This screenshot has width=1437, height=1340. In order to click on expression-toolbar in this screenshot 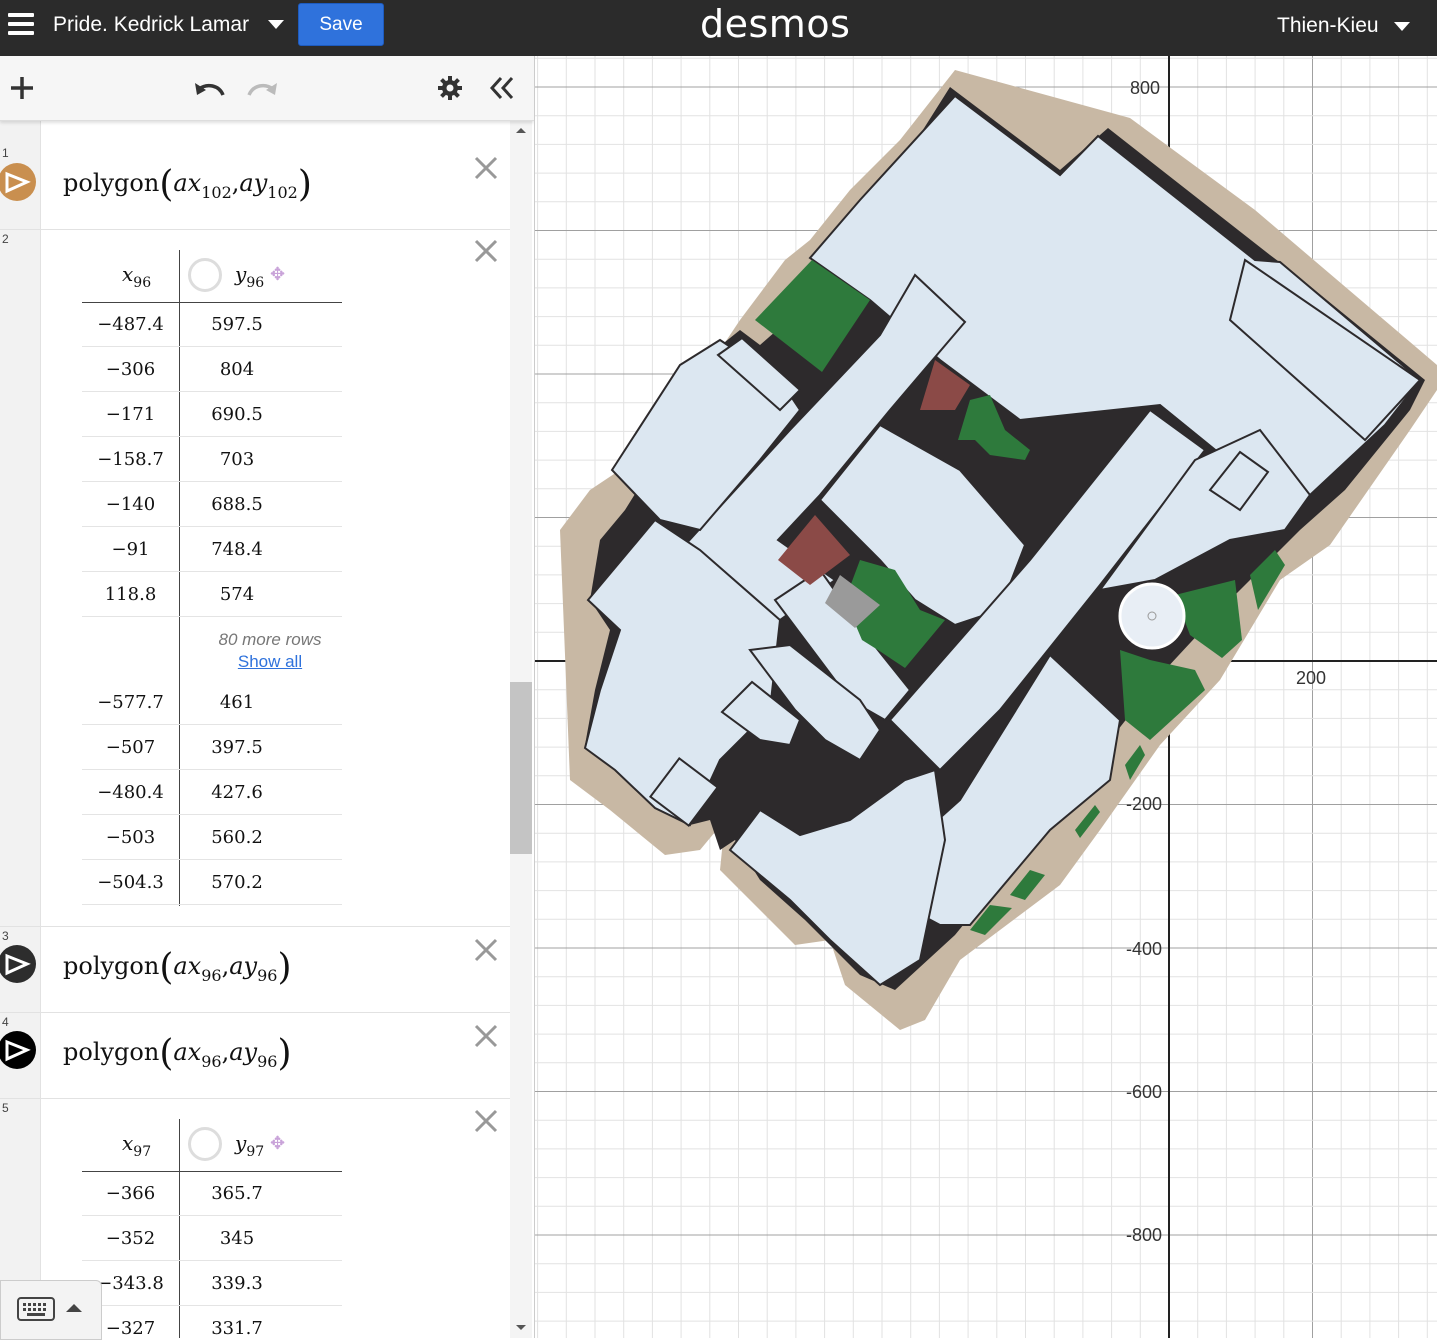, I will do `click(267, 88)`.